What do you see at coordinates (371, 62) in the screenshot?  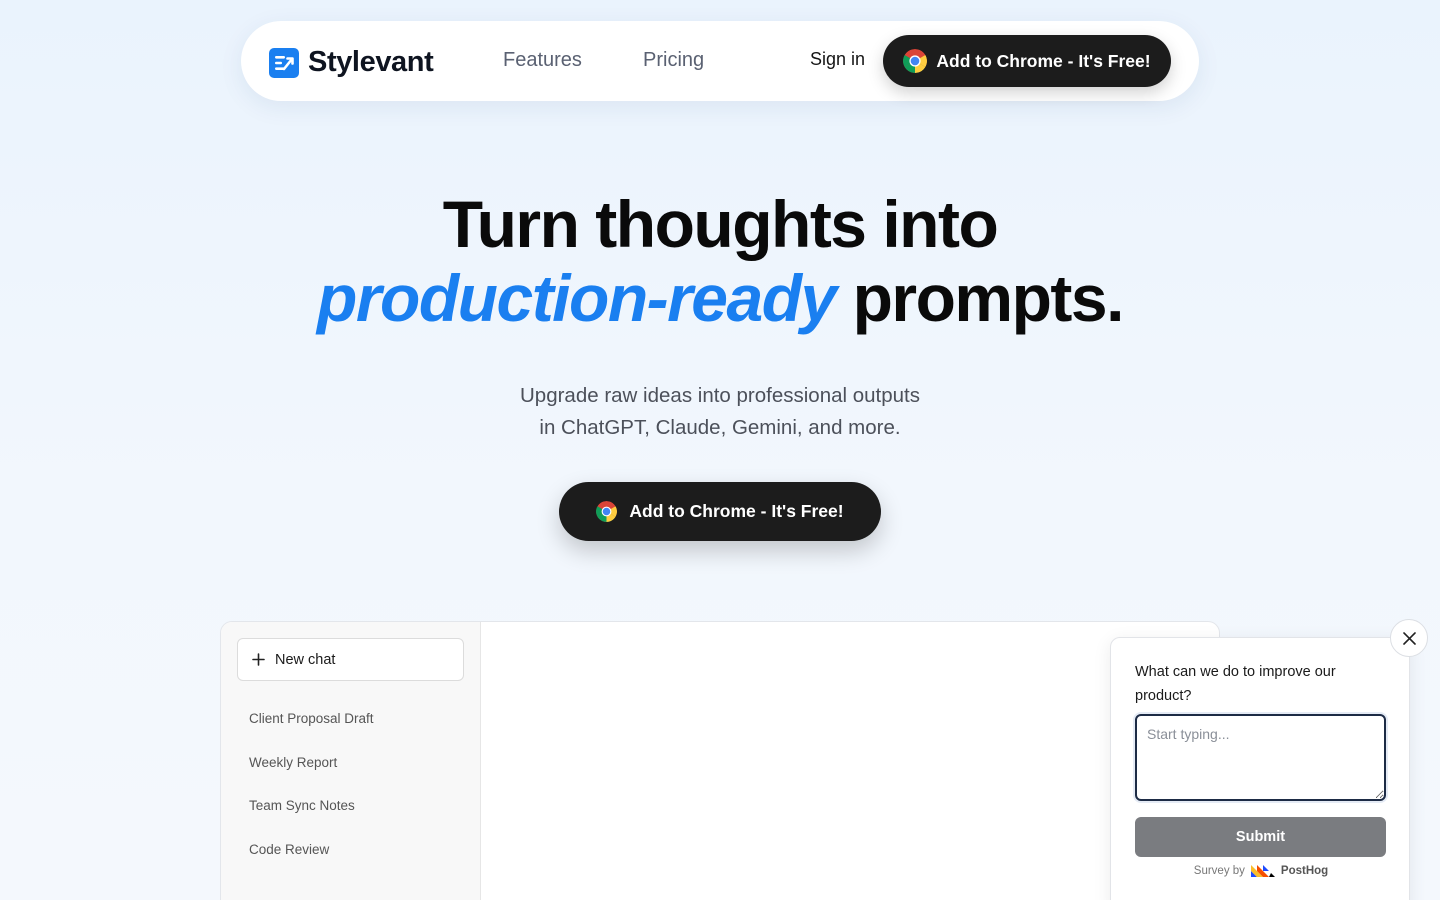 I see `brand-name: Stylevant` at bounding box center [371, 62].